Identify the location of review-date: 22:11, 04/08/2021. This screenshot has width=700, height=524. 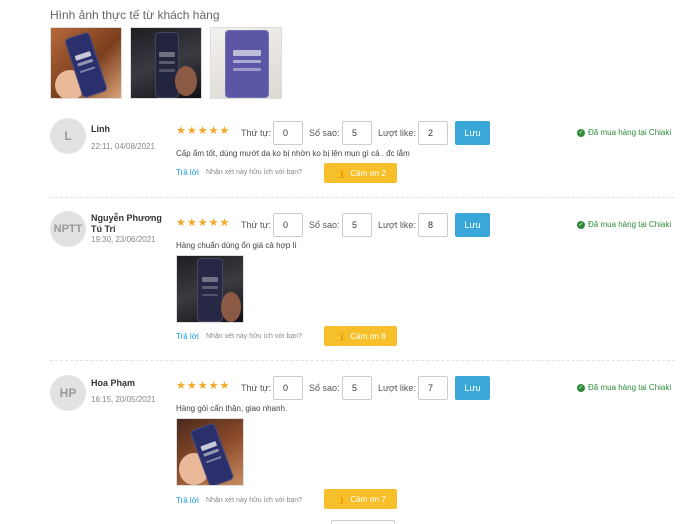
(123, 146).